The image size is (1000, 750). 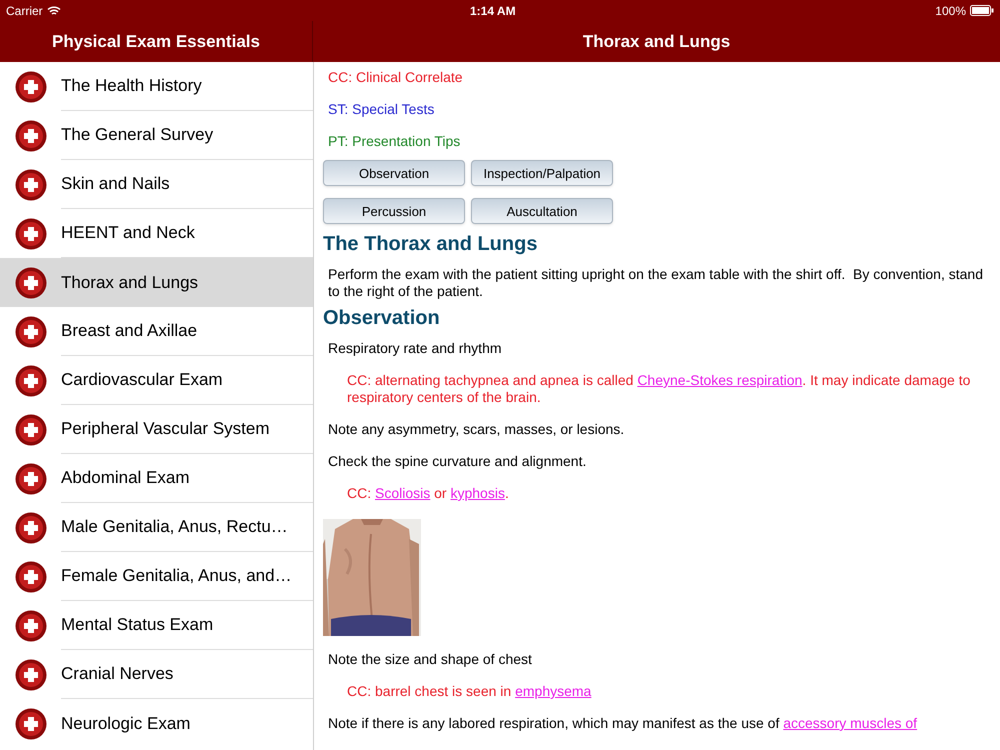 What do you see at coordinates (430, 659) in the screenshot?
I see `body-text: Note the size and shape of chest` at bounding box center [430, 659].